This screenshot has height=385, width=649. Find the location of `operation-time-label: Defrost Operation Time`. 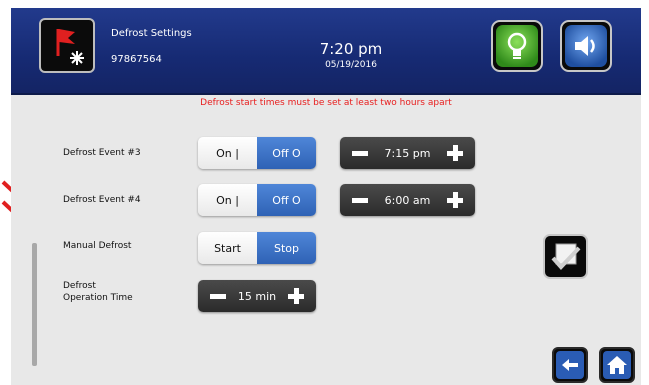

operation-time-label: Defrost Operation Time is located at coordinates (98, 292).